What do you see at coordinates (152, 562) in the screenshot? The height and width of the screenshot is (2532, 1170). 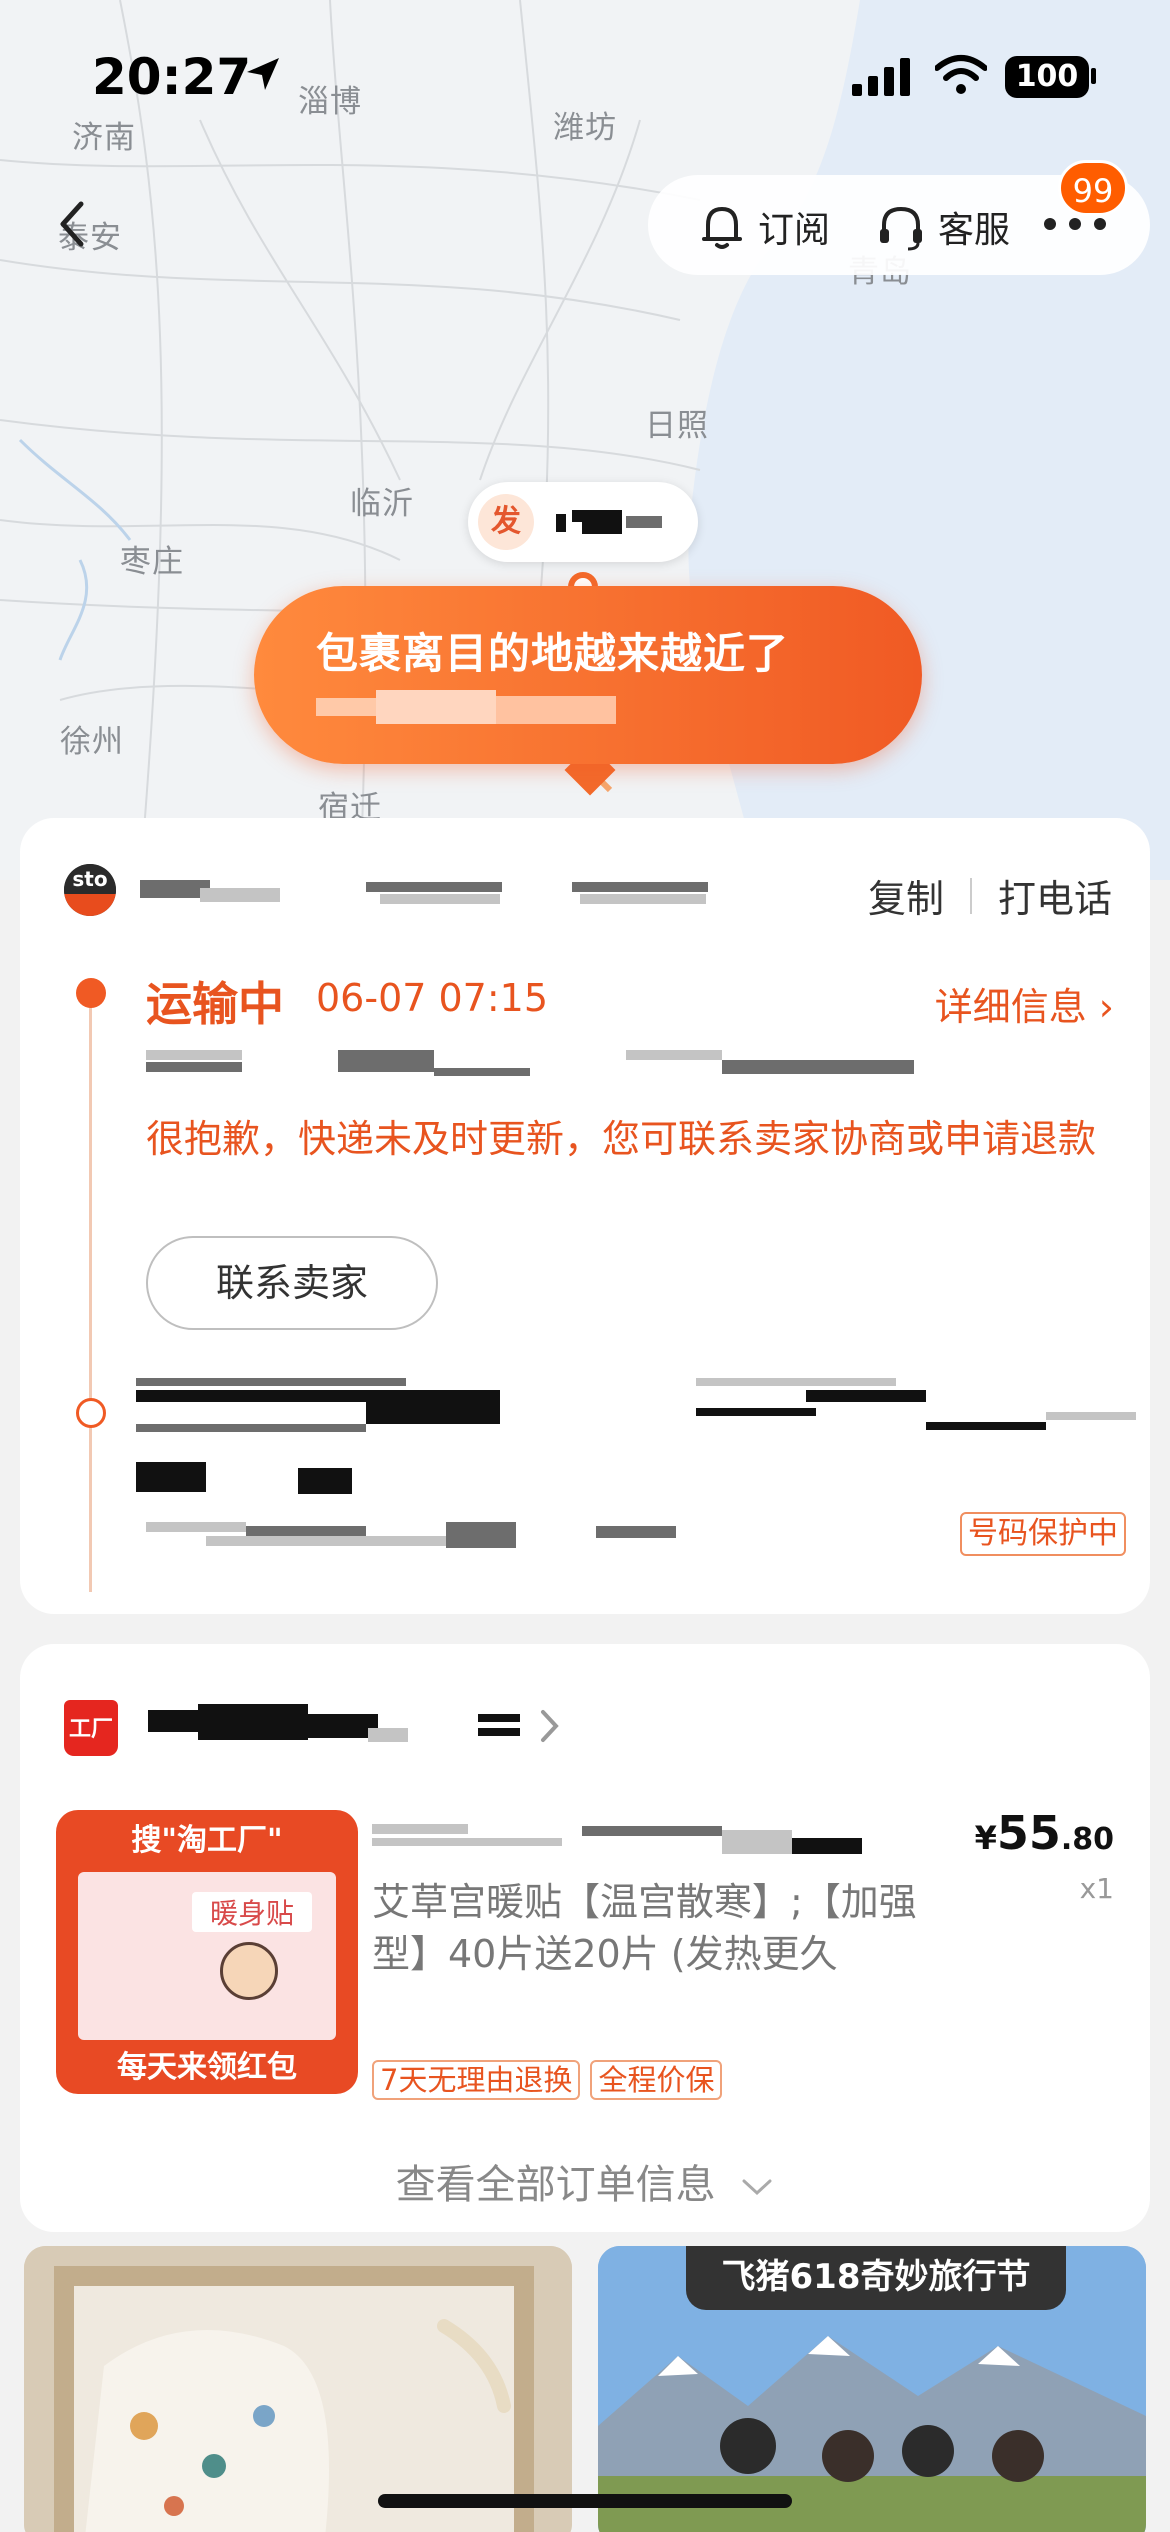 I see `city-label: 枣庄` at bounding box center [152, 562].